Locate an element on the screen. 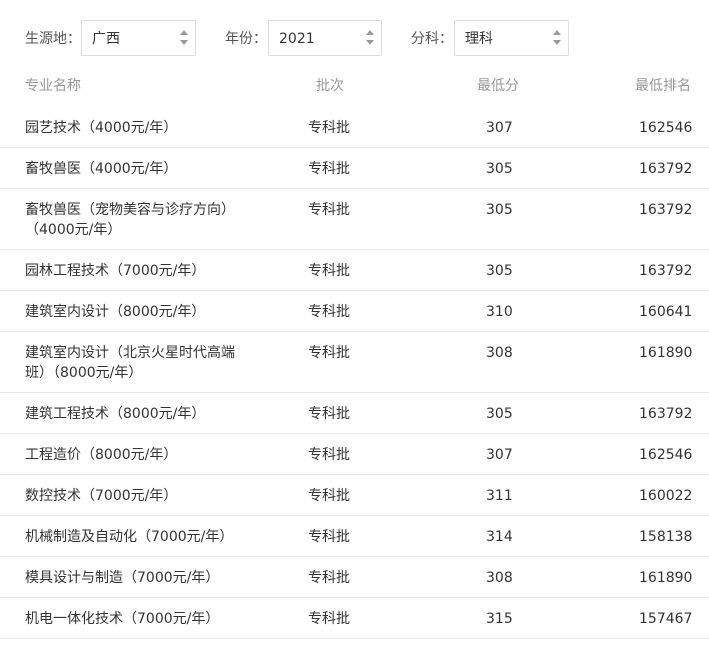  min-score-cell: 315 is located at coordinates (499, 619).